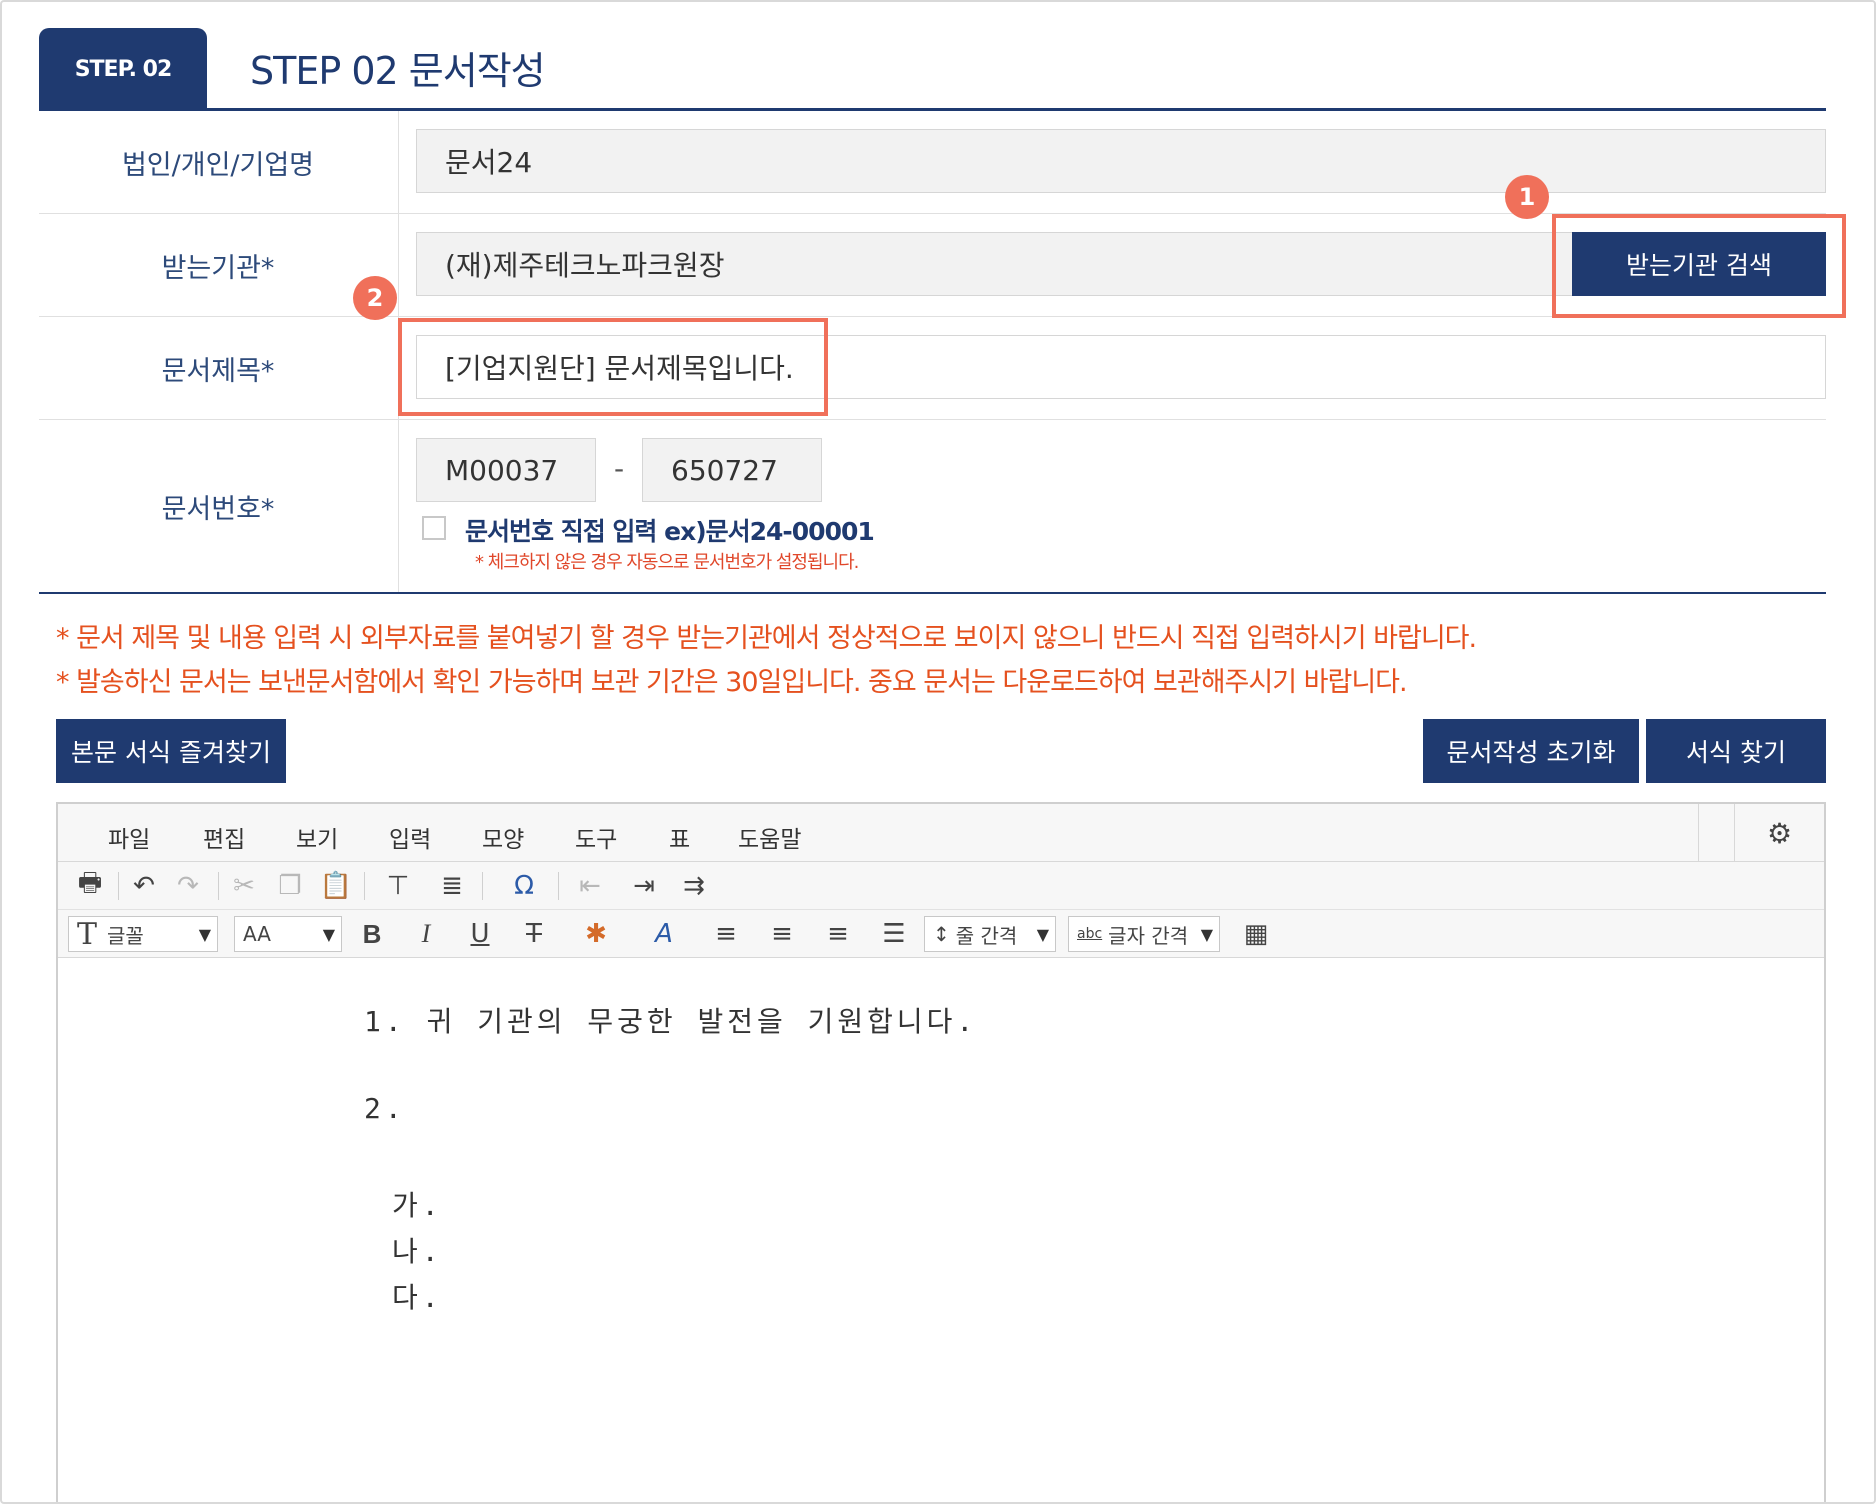  I want to click on table-icon: ▦, so click(1256, 934).